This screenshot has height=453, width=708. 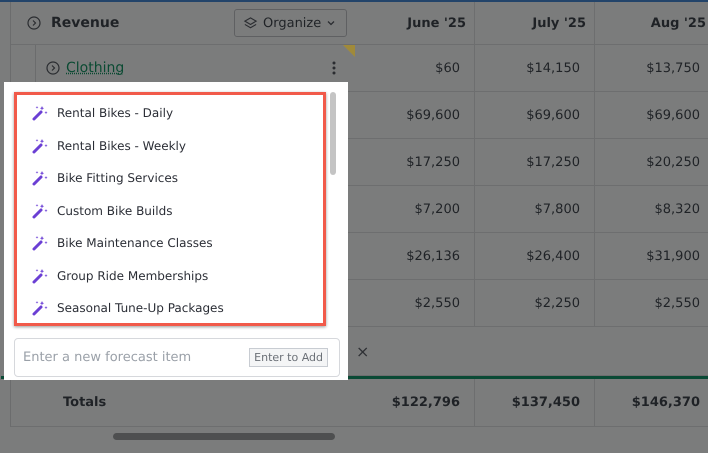 What do you see at coordinates (651, 23) in the screenshot?
I see `column-header: Aug '25` at bounding box center [651, 23].